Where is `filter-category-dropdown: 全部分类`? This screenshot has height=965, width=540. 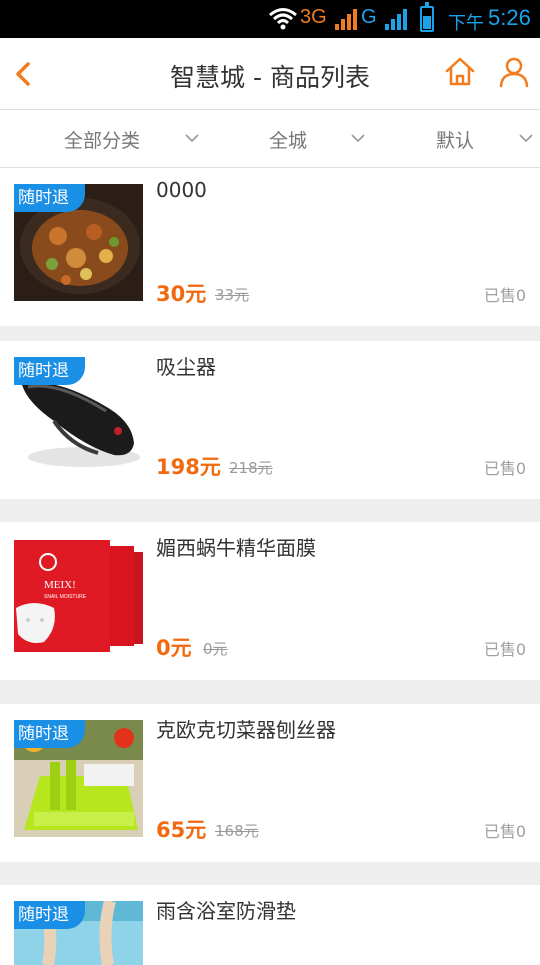
filter-category-dropdown: 全部分类 is located at coordinates (139, 139).